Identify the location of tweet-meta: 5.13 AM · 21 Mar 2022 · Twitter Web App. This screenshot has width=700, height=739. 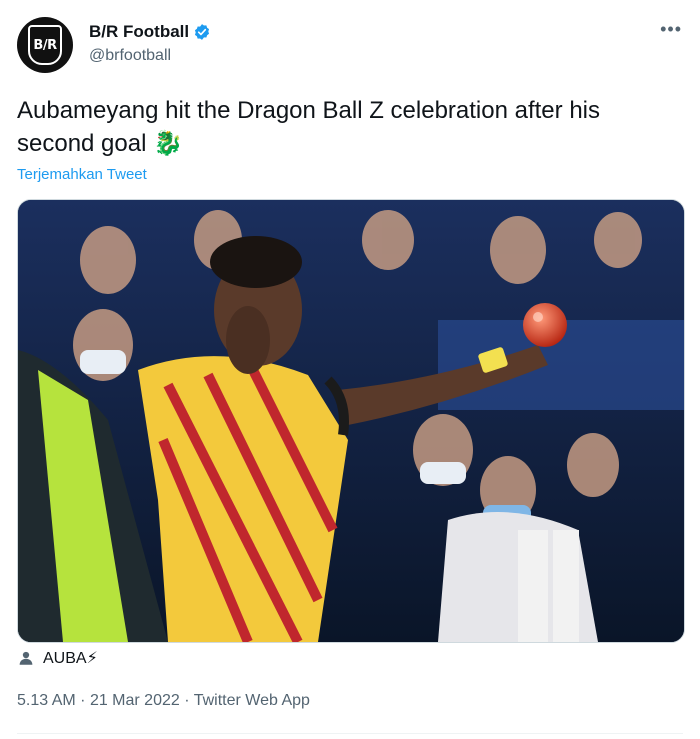
(163, 701).